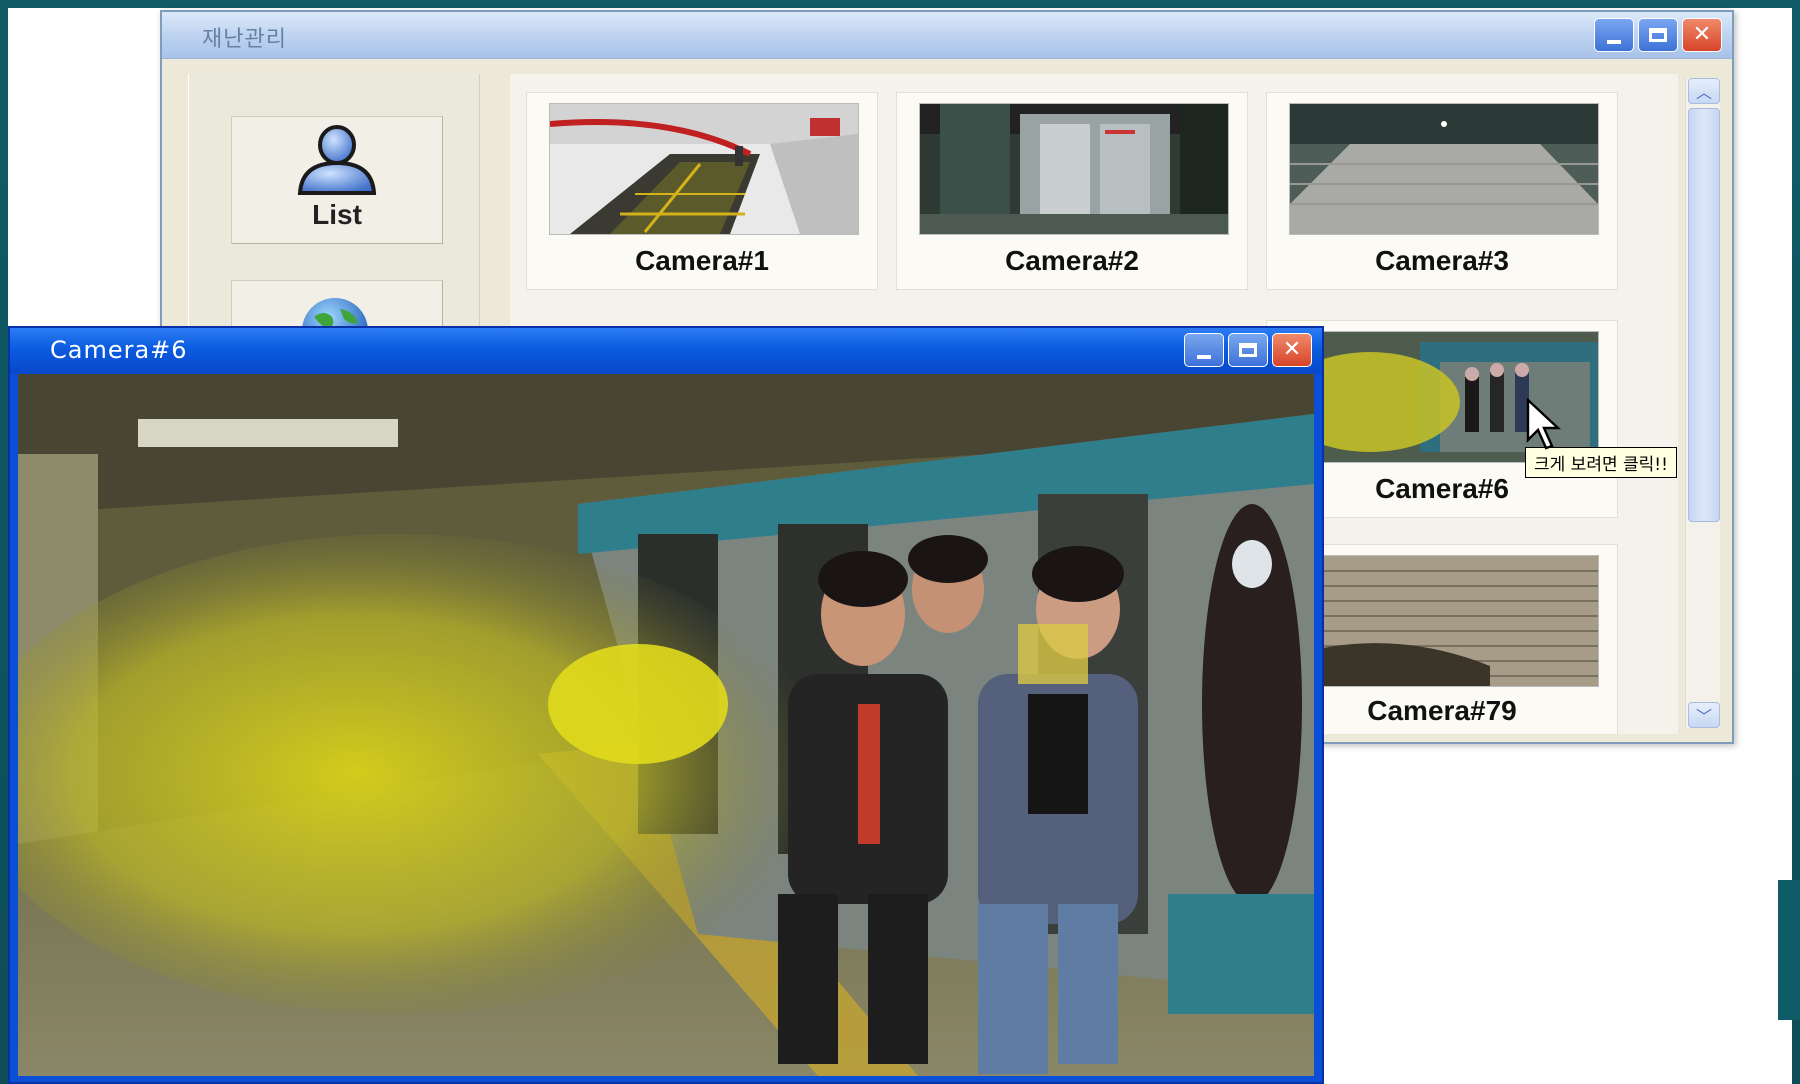  I want to click on close-button: ✕, so click(1702, 35).